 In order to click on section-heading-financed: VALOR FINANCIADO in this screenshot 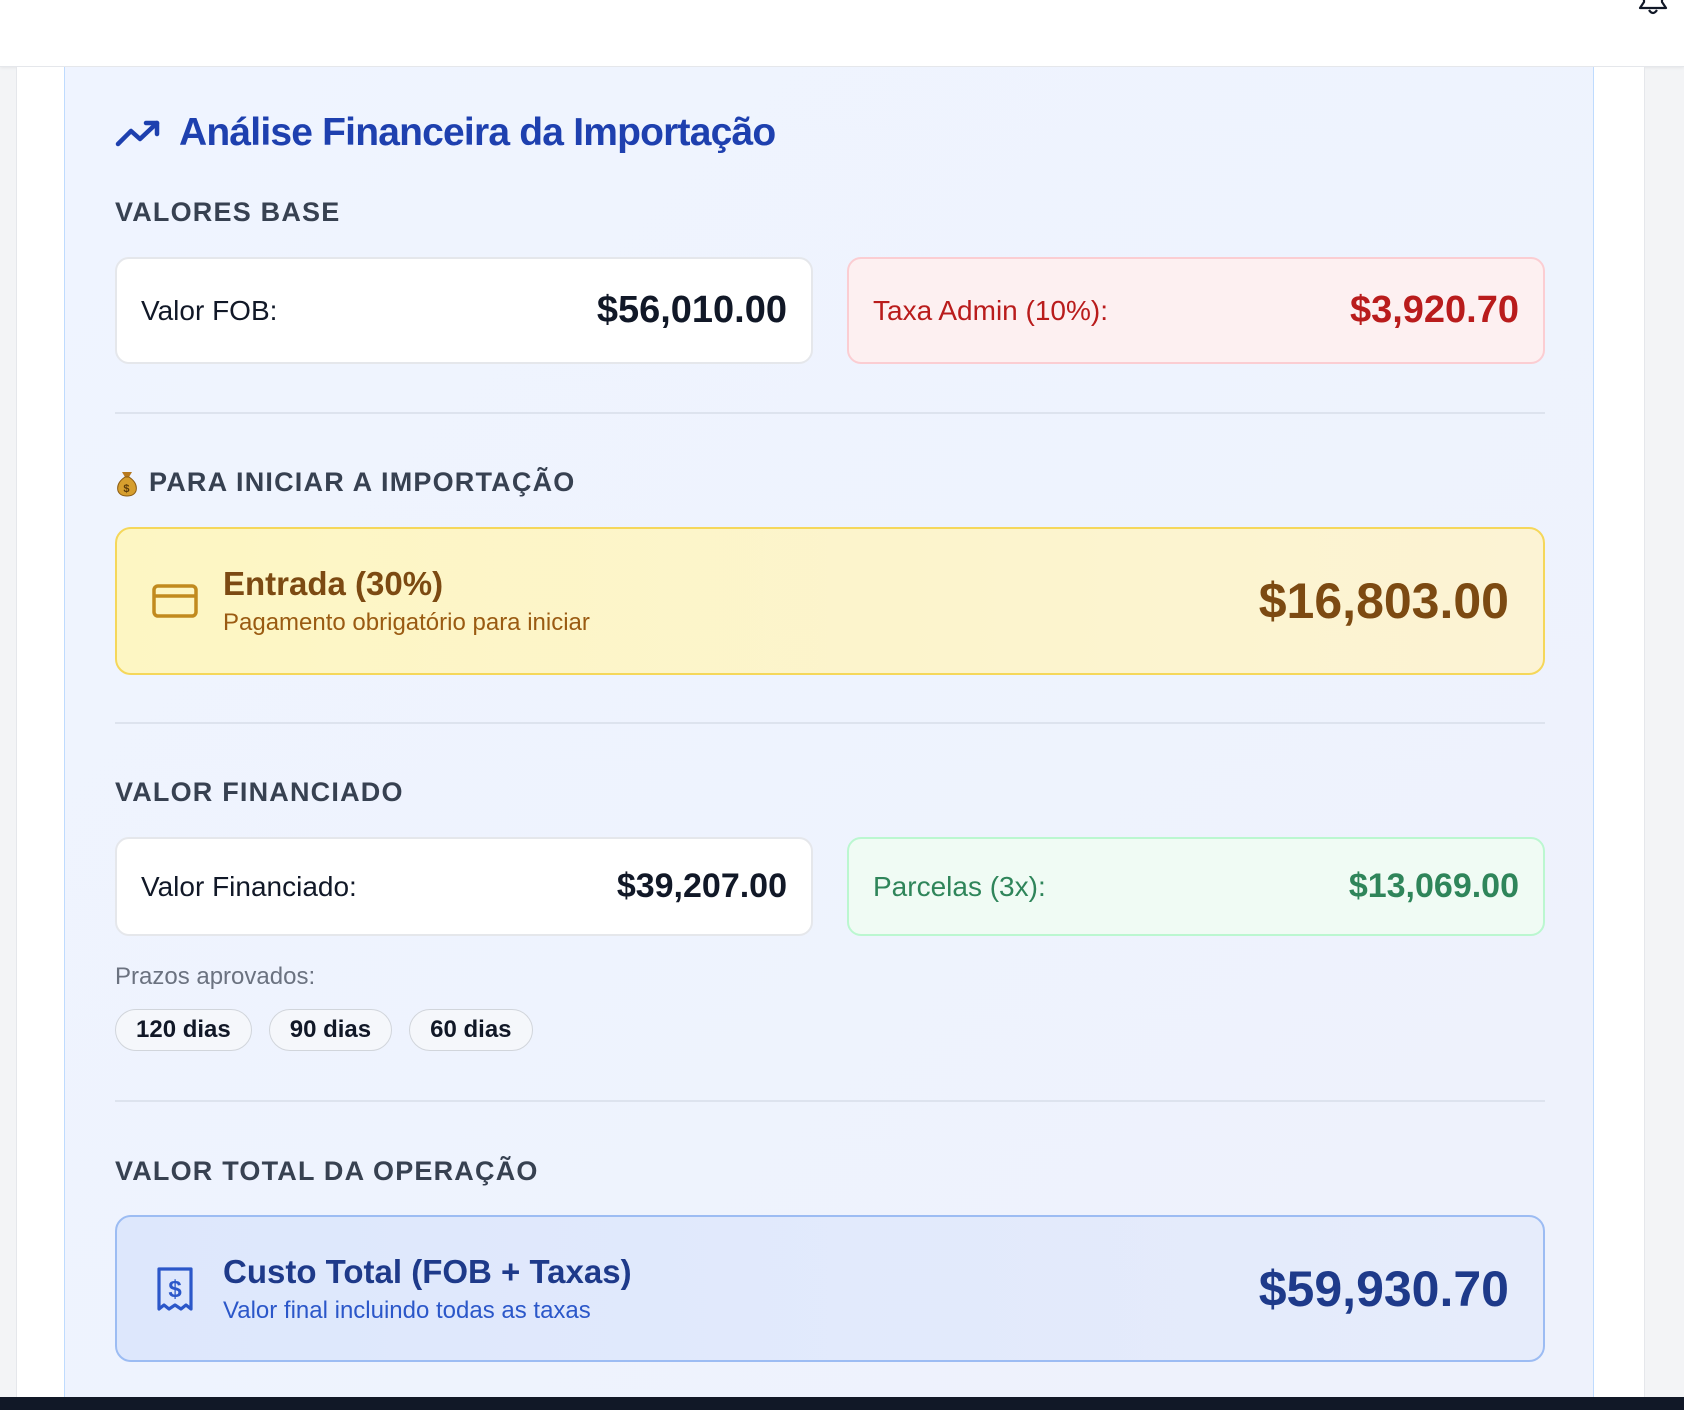, I will do `click(259, 792)`.